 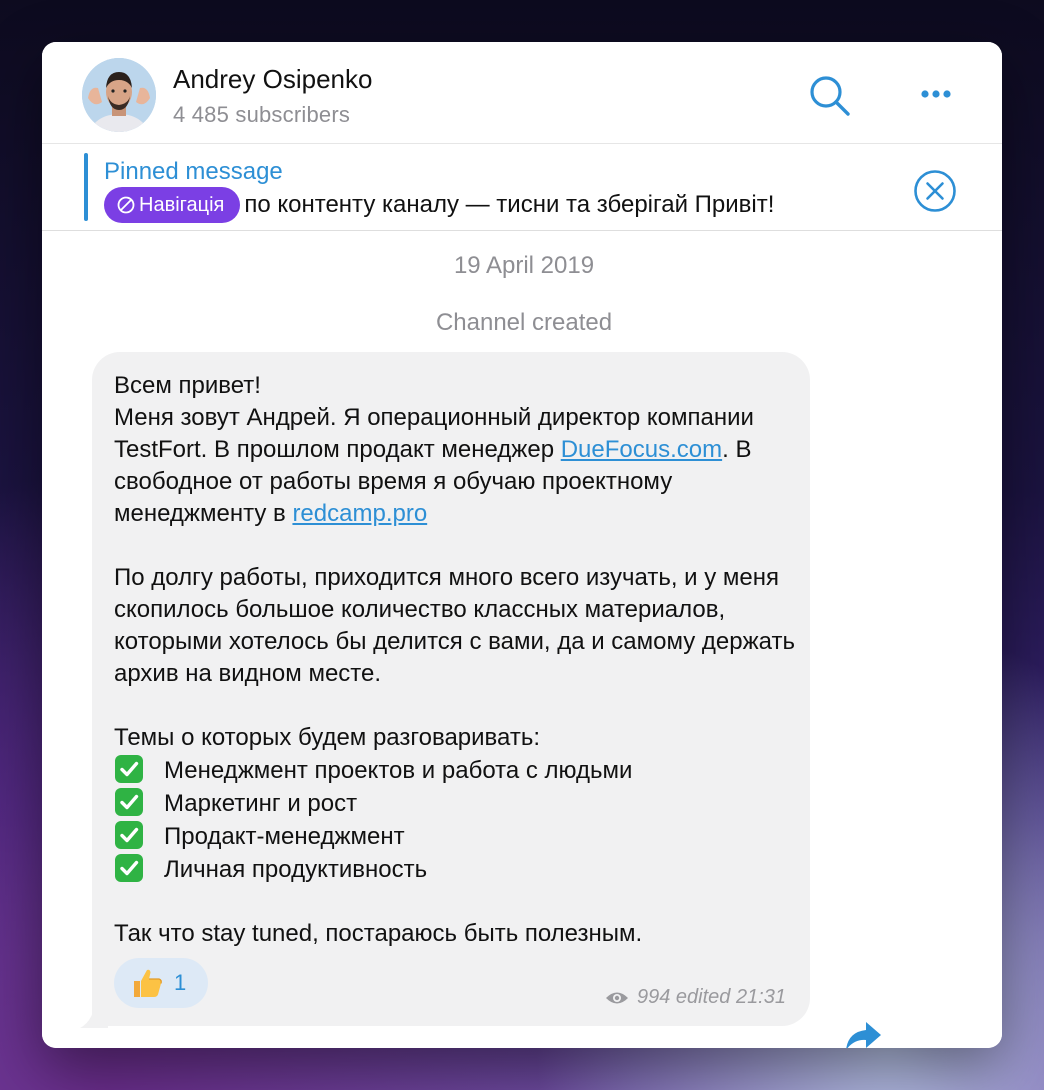 I want to click on topic-item: Менеджмент проектов и работа с людьми, so click(x=373, y=769).